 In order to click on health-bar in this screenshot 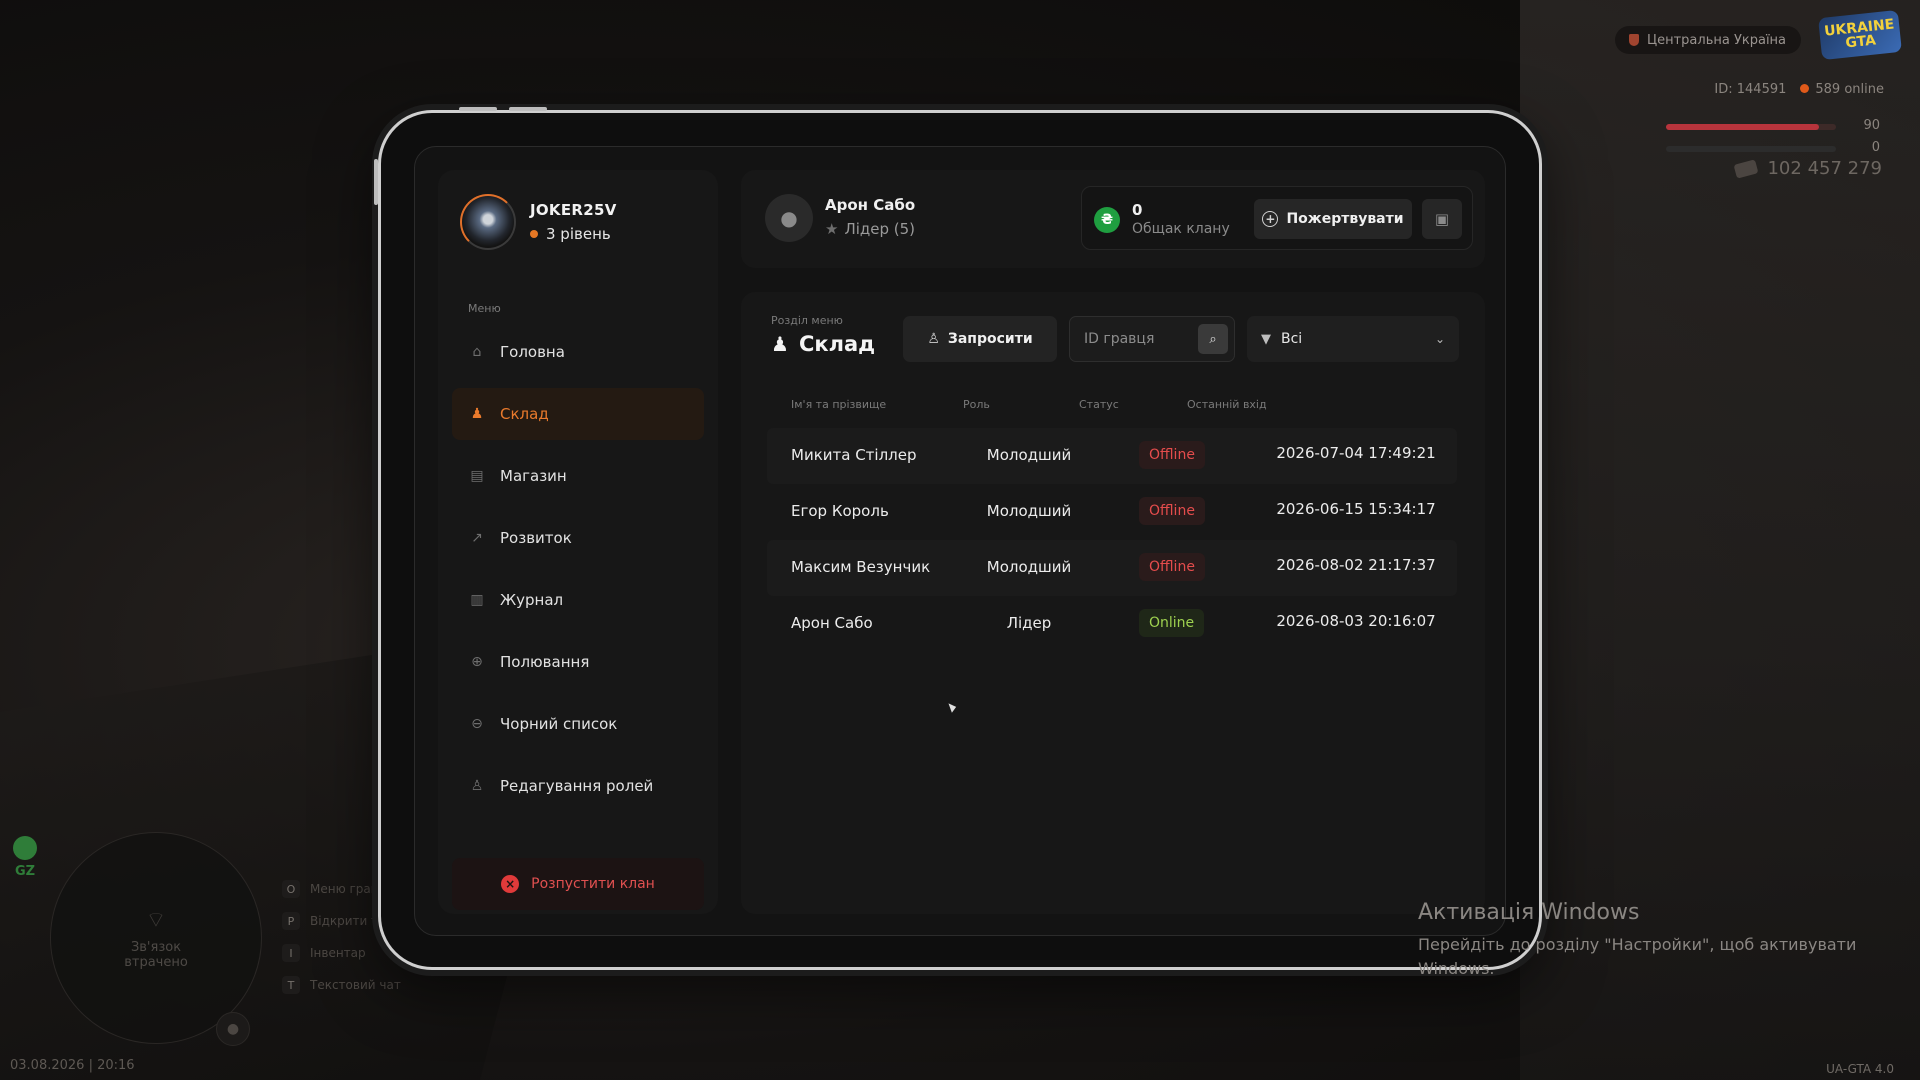, I will do `click(1751, 127)`.